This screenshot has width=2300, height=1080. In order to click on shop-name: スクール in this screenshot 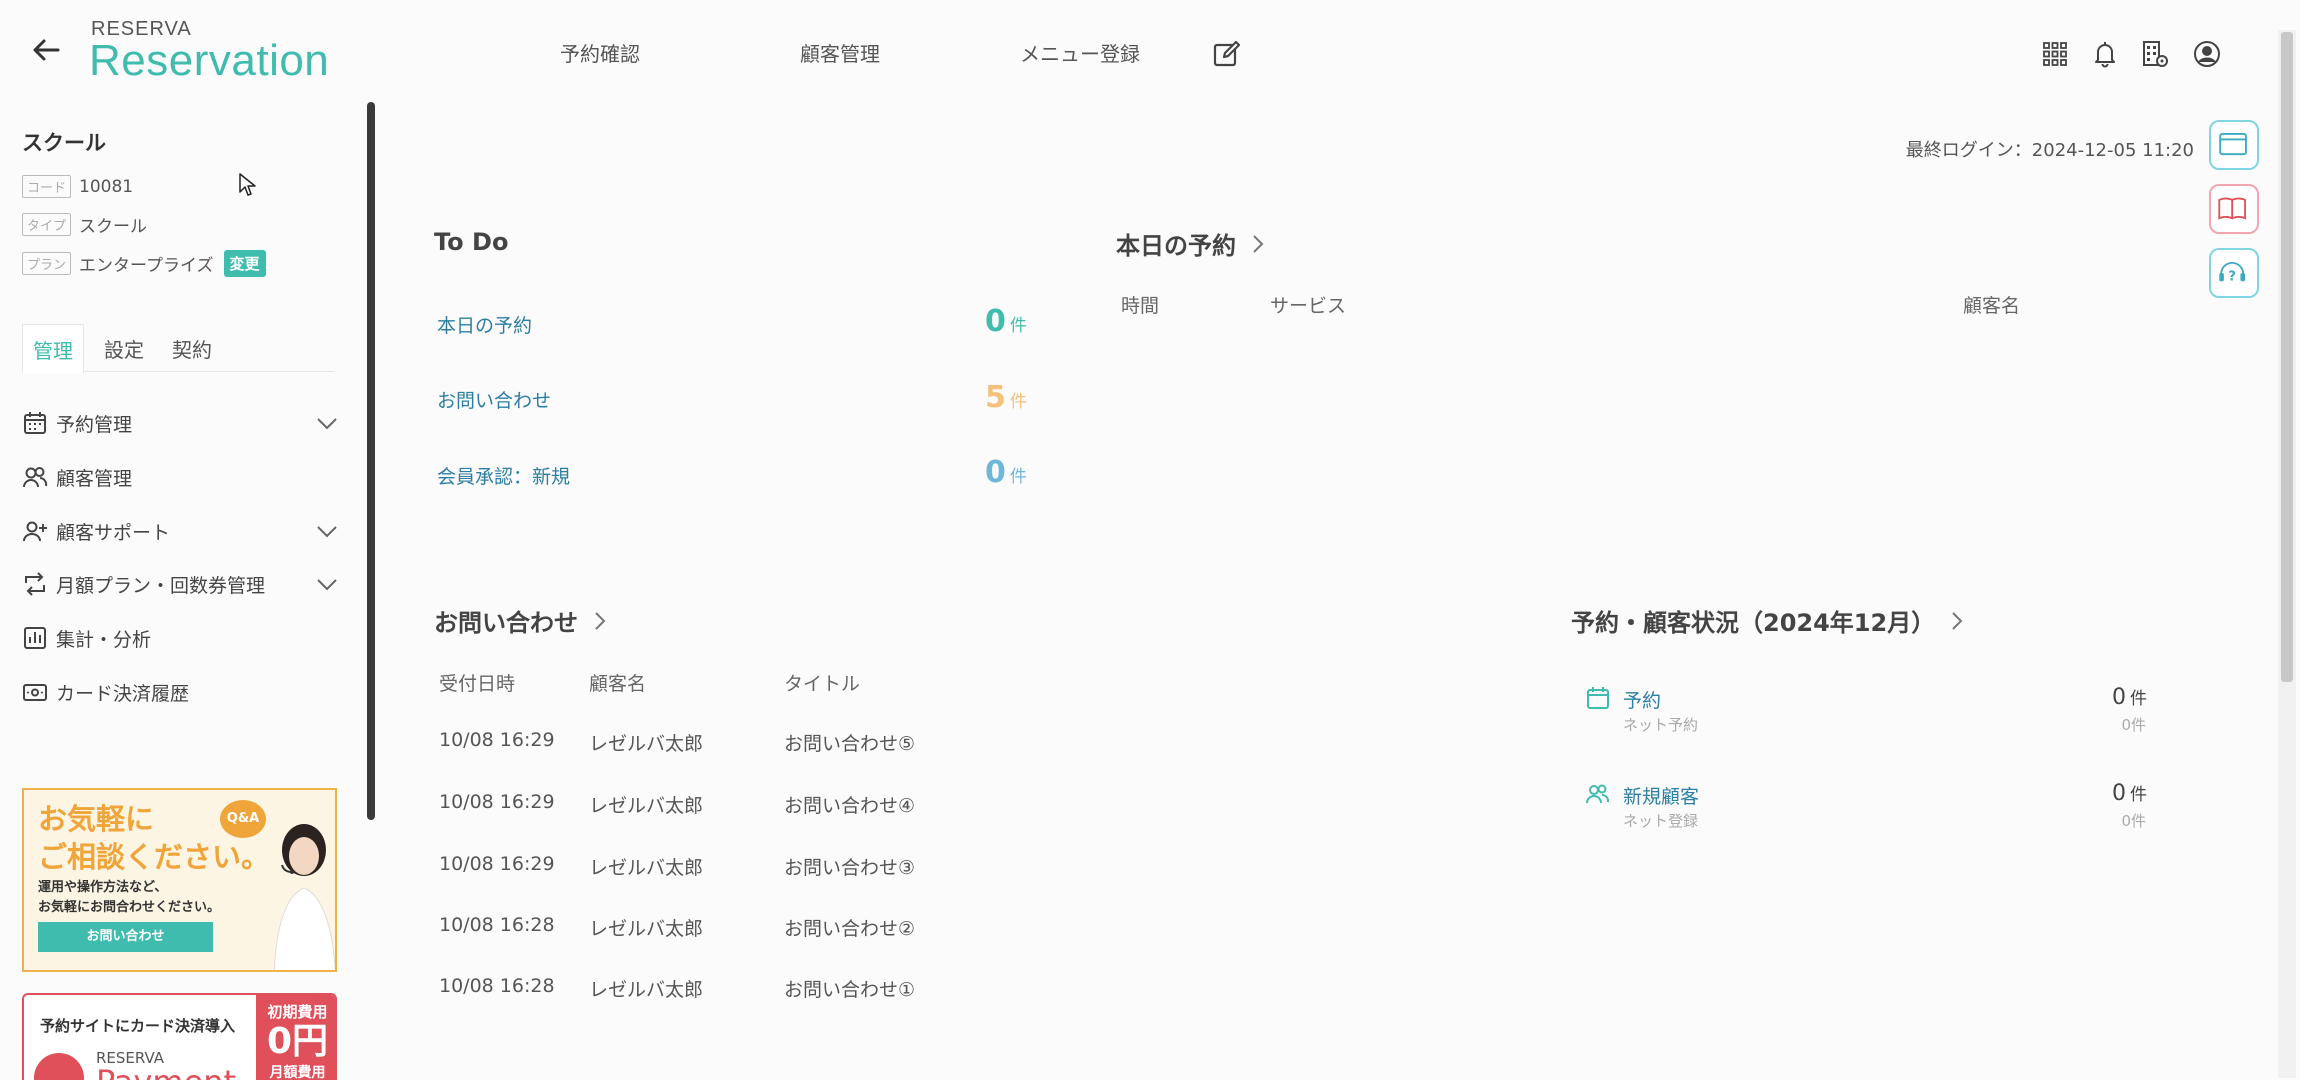, I will do `click(64, 143)`.